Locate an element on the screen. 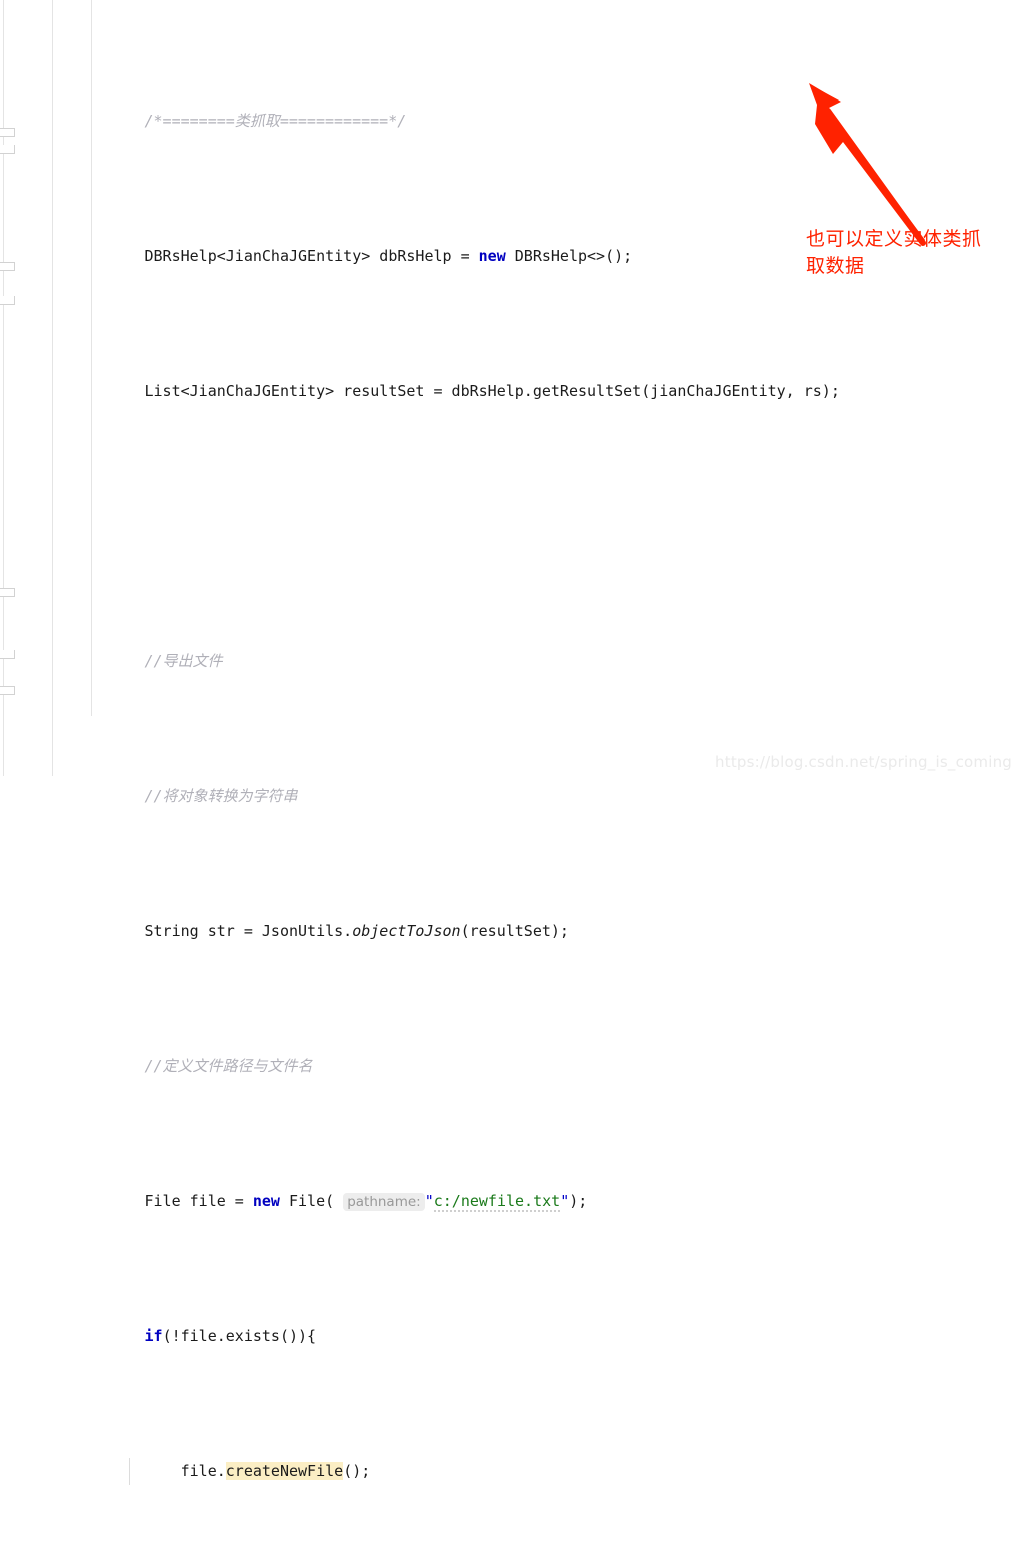 The image size is (1020, 1552). string-str-declaration: String str = JsonUtils. is located at coordinates (248, 931).